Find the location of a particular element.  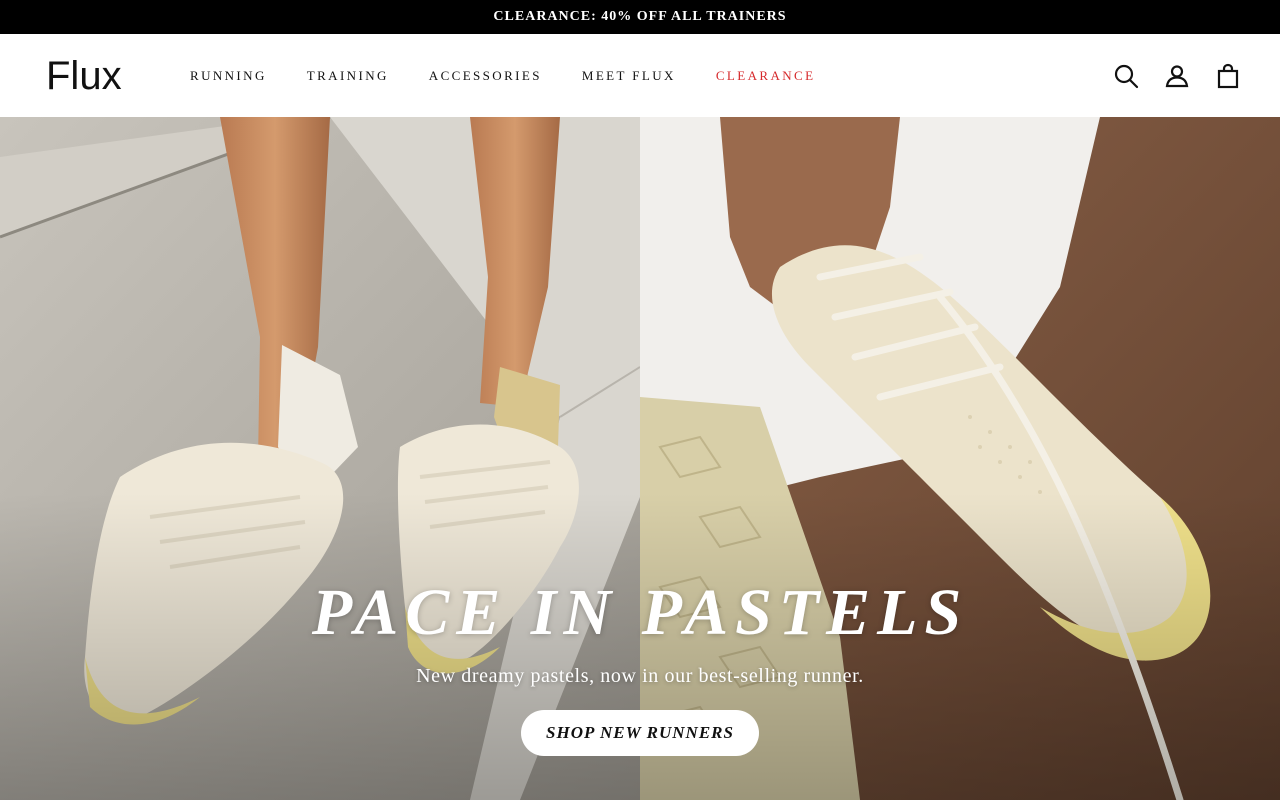

nav-item-meet-flux: MEET FLUX is located at coordinates (629, 76).